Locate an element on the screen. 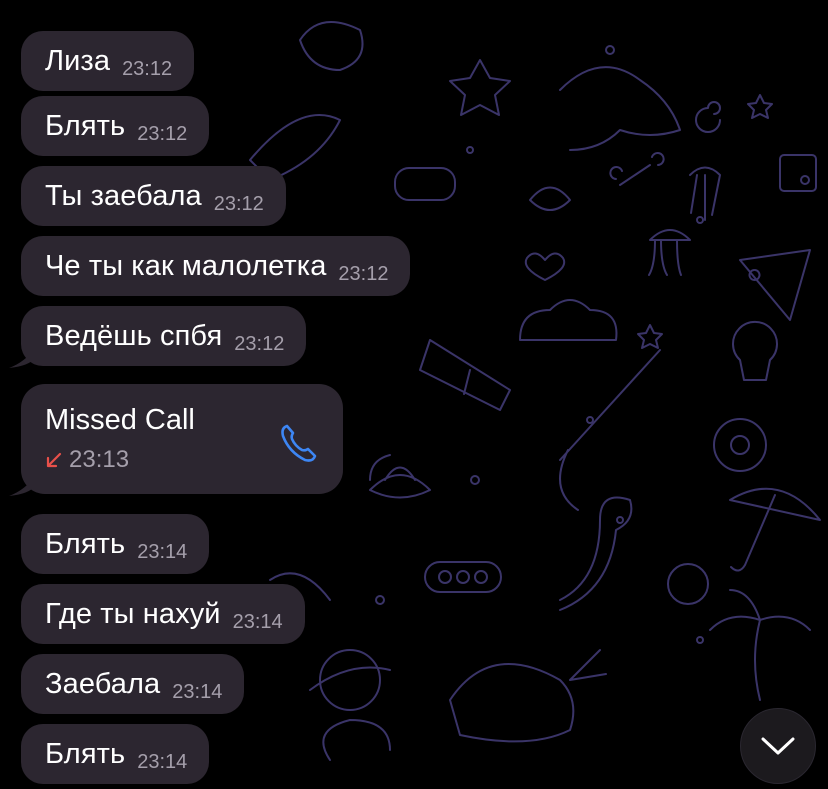 This screenshot has height=789, width=828. message-bubble: Где ты нахуй 23:14 is located at coordinates (163, 614).